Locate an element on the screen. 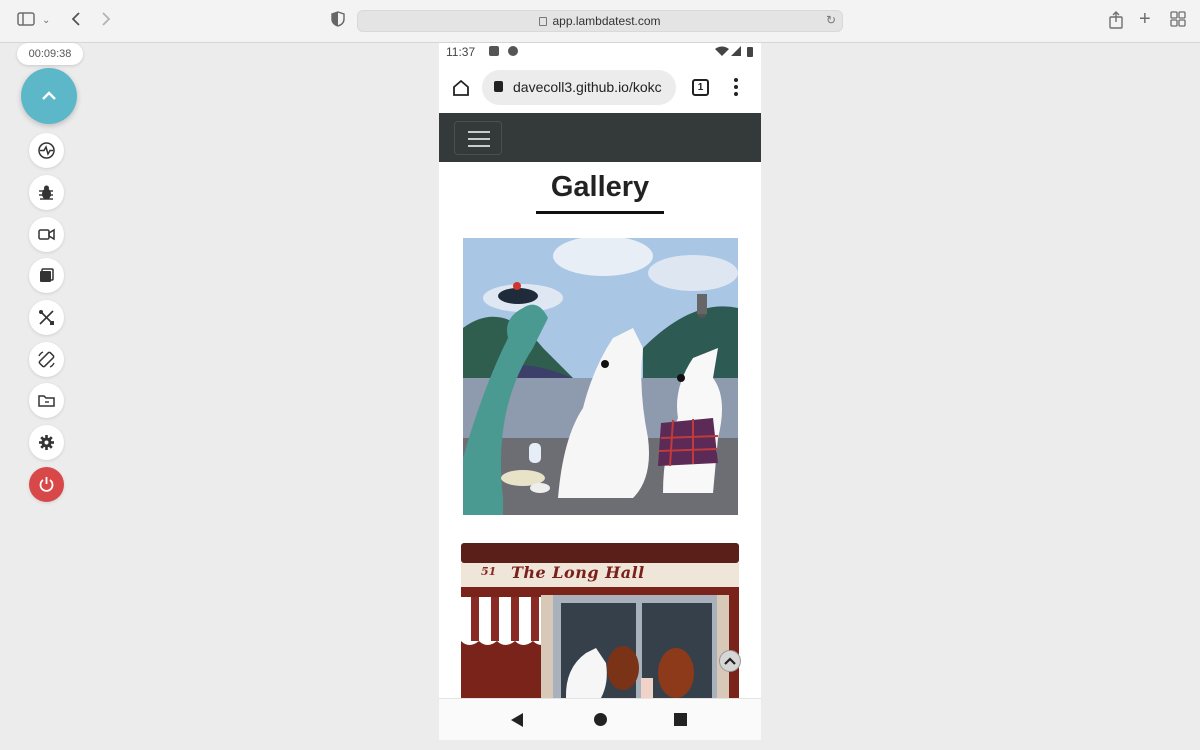 The width and height of the screenshot is (1200, 750). home-circle-icon is located at coordinates (600, 719).